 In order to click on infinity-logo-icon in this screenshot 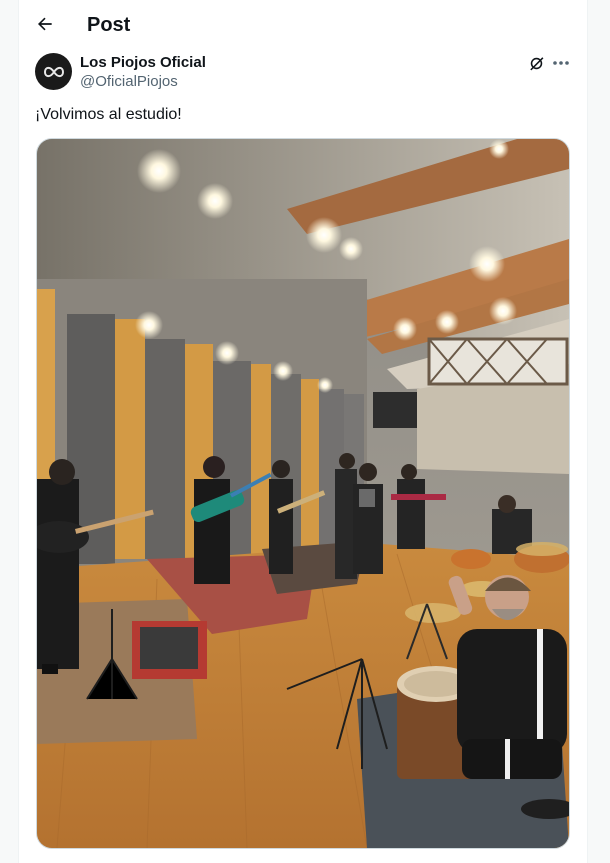, I will do `click(53, 71)`.